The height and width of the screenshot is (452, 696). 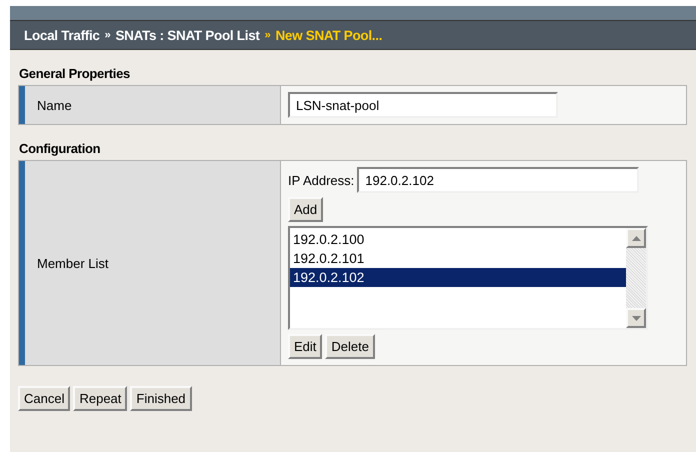 I want to click on section-title: Configuration, so click(x=60, y=148).